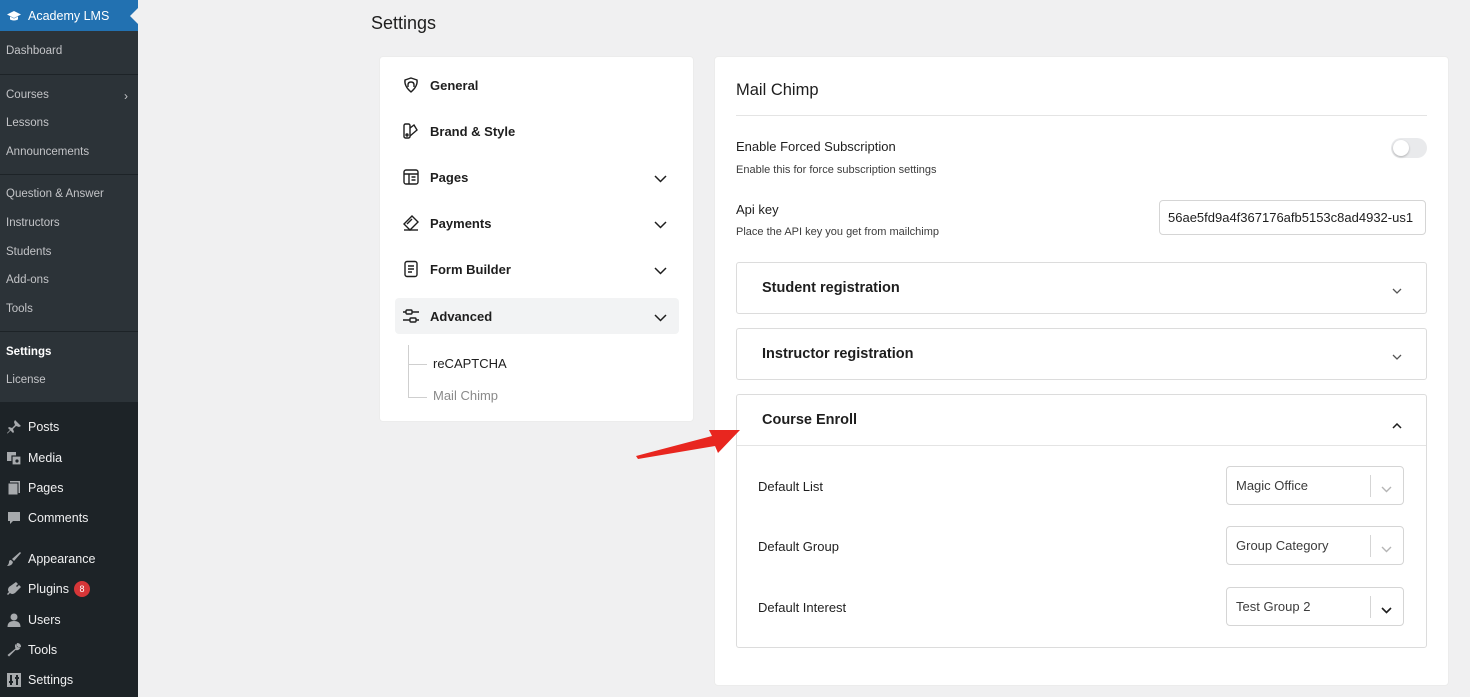  I want to click on sidebar-plugin-title: Academy LMS, so click(69, 15).